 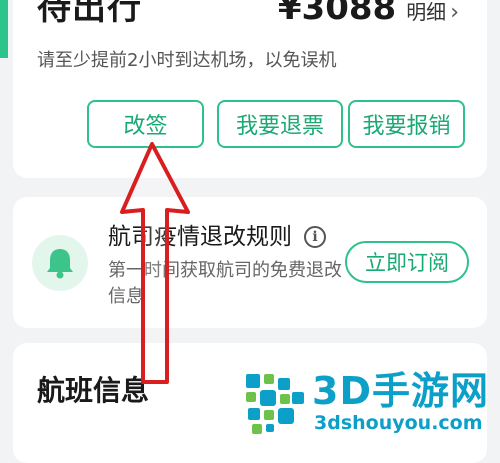 What do you see at coordinates (398, 423) in the screenshot?
I see `watermark-url: 3dshouyou.com` at bounding box center [398, 423].